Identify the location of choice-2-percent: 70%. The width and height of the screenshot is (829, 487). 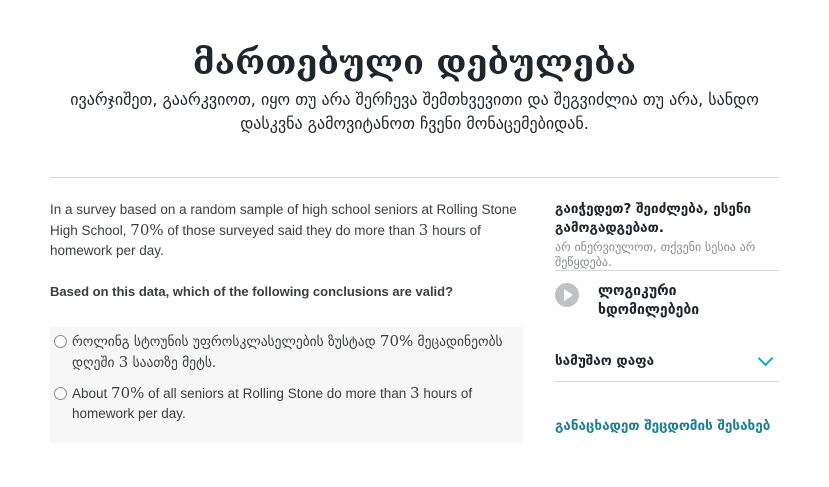
(128, 393).